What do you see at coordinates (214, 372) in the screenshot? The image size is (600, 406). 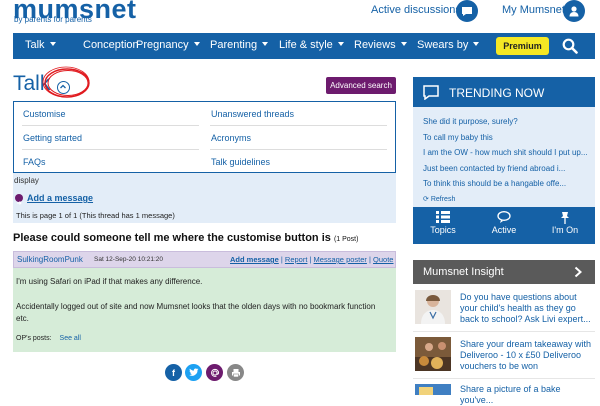 I see `email-icon` at bounding box center [214, 372].